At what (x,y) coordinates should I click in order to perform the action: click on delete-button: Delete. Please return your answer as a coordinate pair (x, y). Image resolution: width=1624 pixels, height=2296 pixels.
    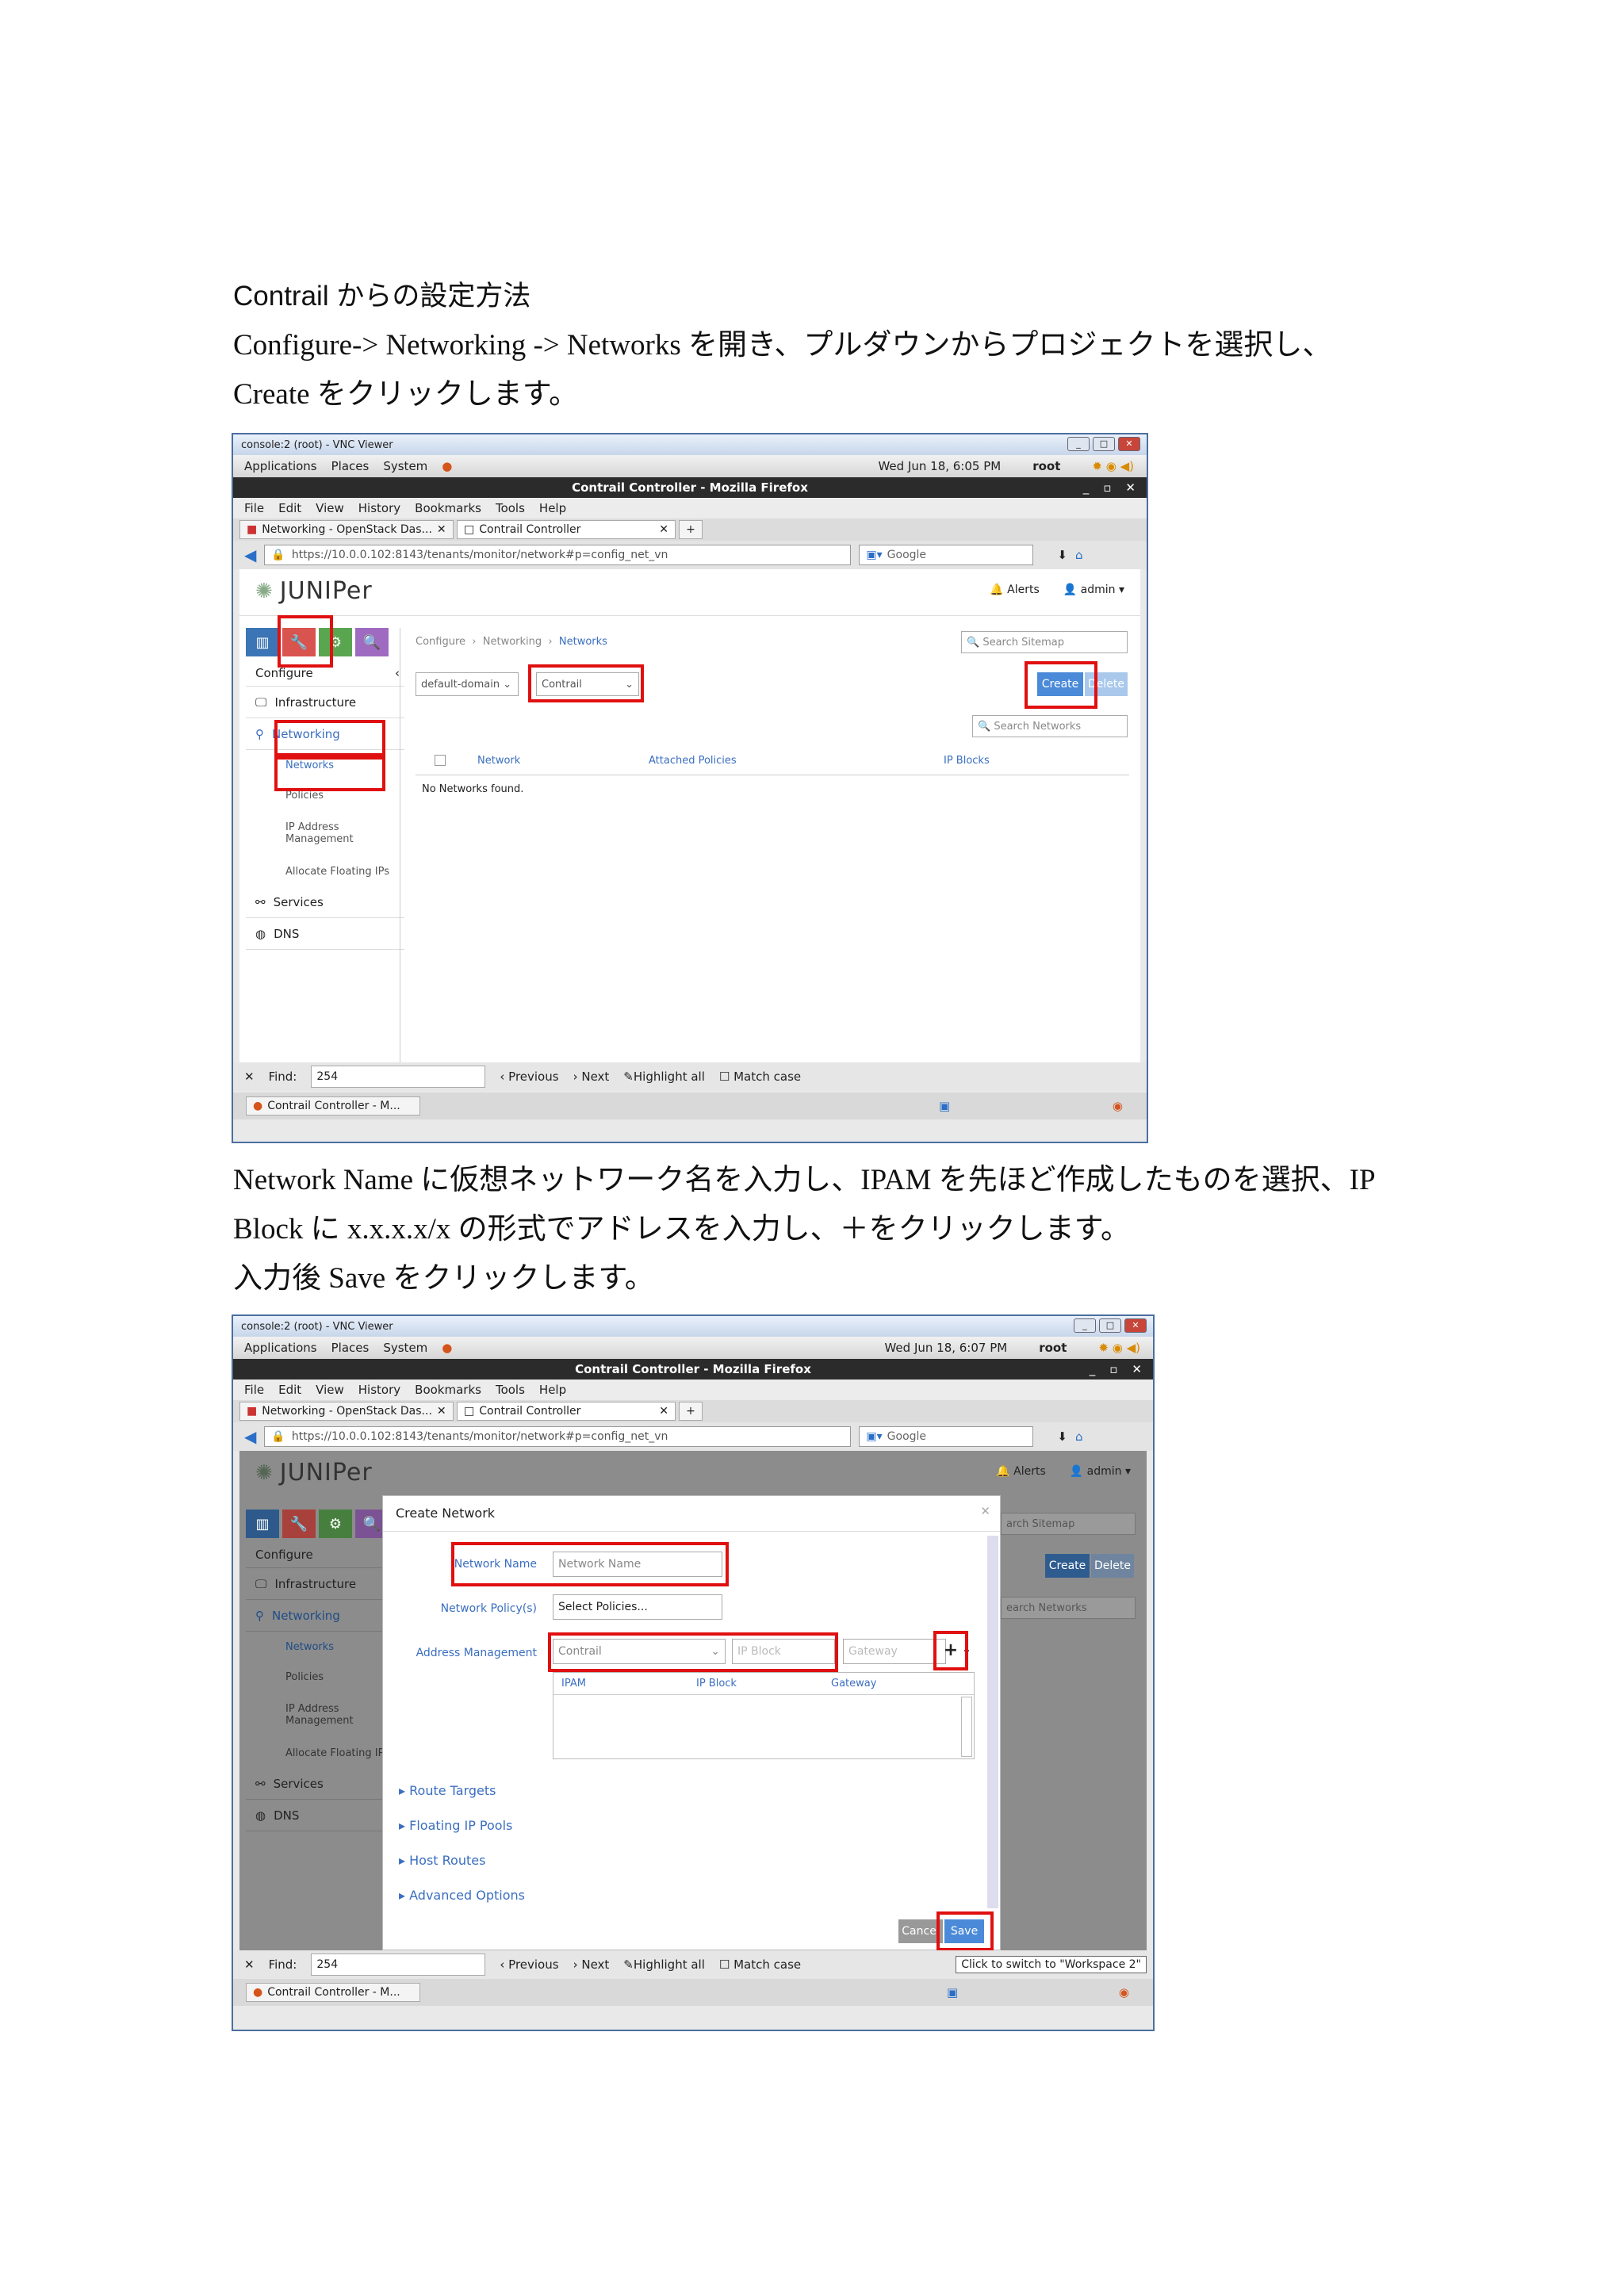
    Looking at the image, I should click on (1112, 1566).